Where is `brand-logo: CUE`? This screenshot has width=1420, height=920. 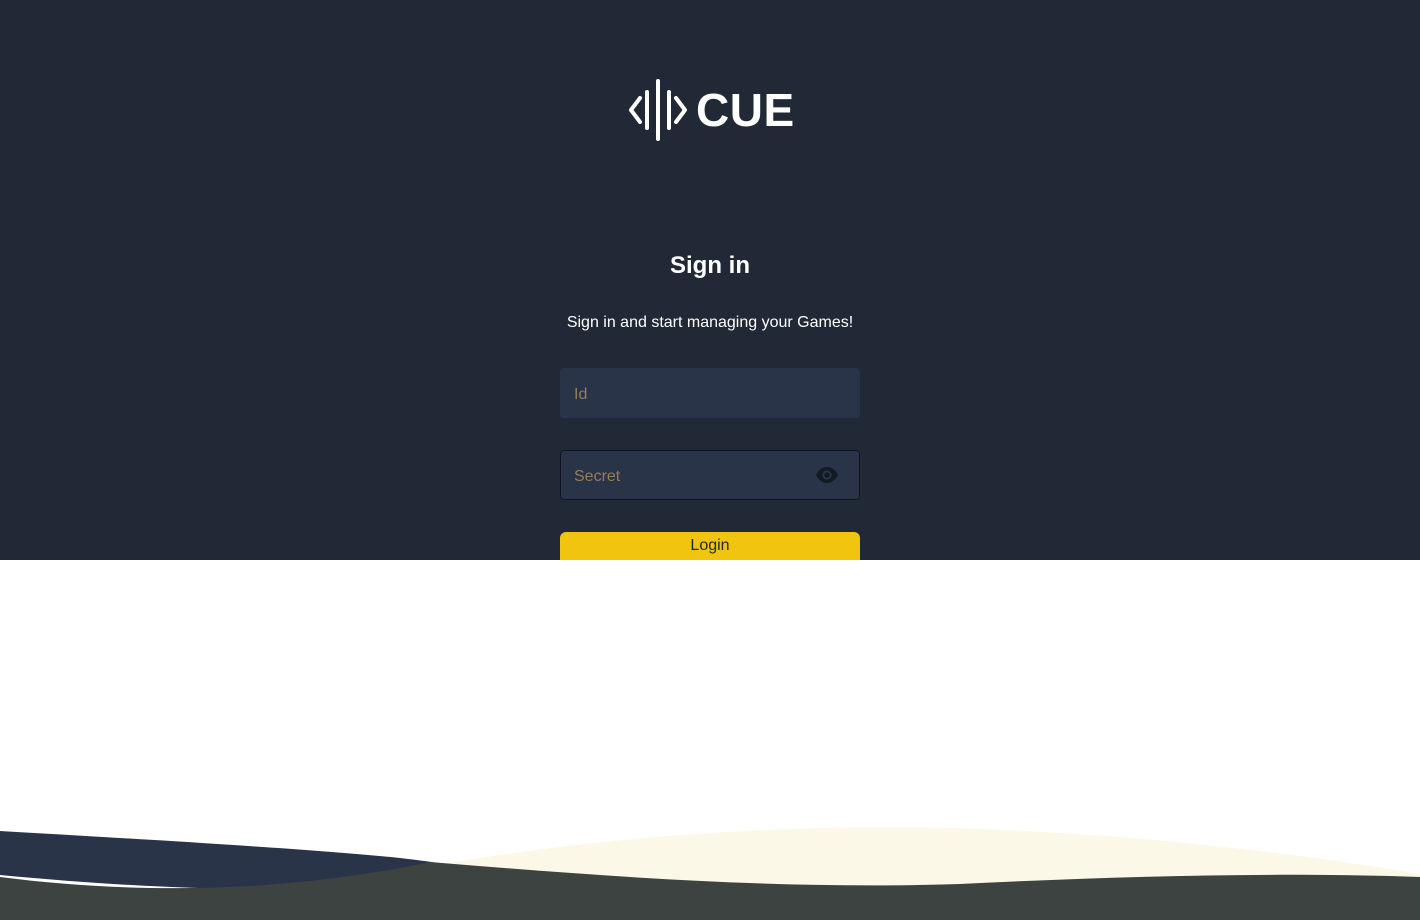 brand-logo: CUE is located at coordinates (713, 110).